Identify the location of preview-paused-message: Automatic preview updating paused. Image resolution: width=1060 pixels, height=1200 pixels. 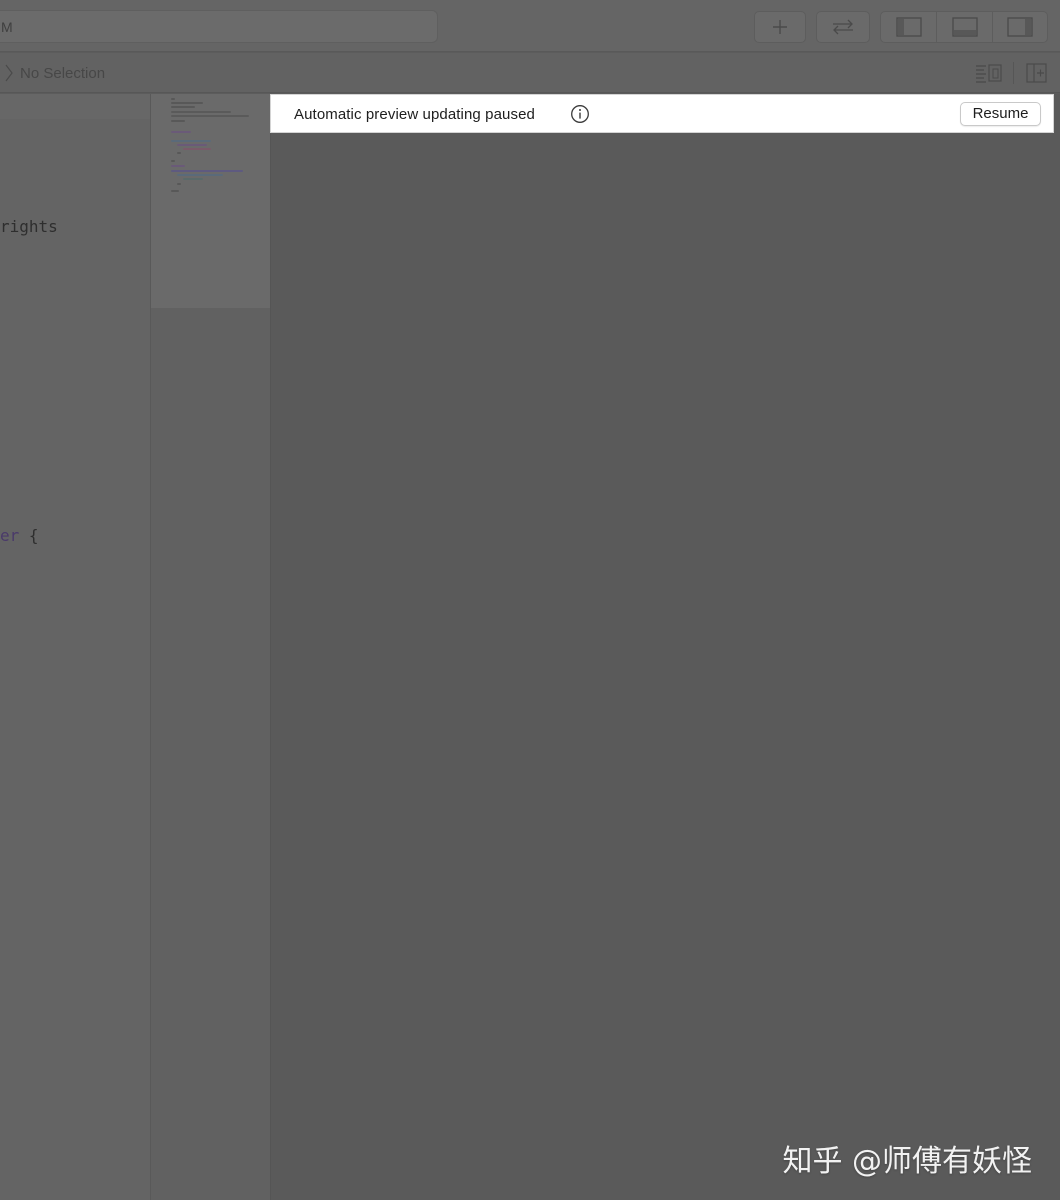
(414, 114).